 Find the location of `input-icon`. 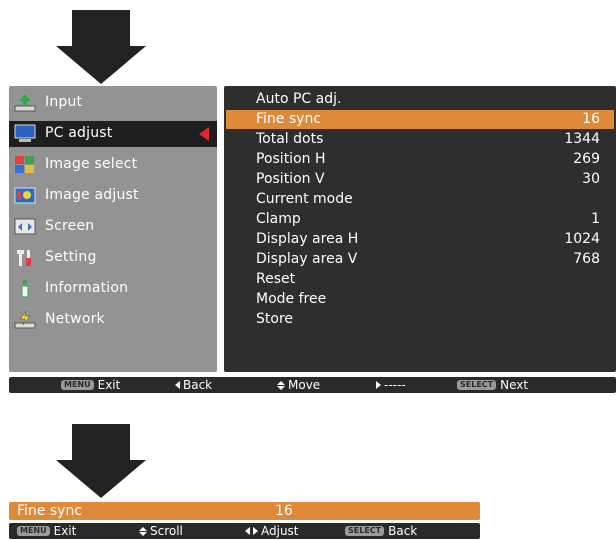

input-icon is located at coordinates (25, 103).